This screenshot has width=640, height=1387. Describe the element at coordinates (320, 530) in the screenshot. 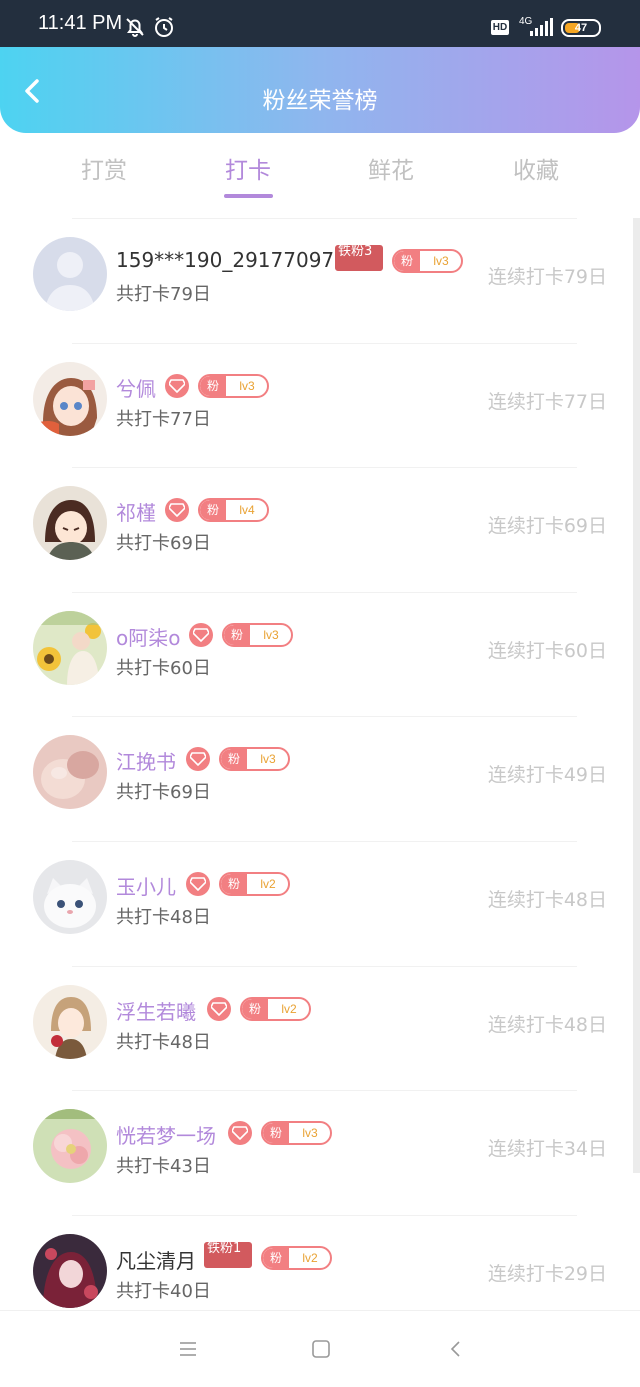

I see `leaderboard-row: 祁槿 粉 lv4 共打卡69日 连续打卡69日` at that location.